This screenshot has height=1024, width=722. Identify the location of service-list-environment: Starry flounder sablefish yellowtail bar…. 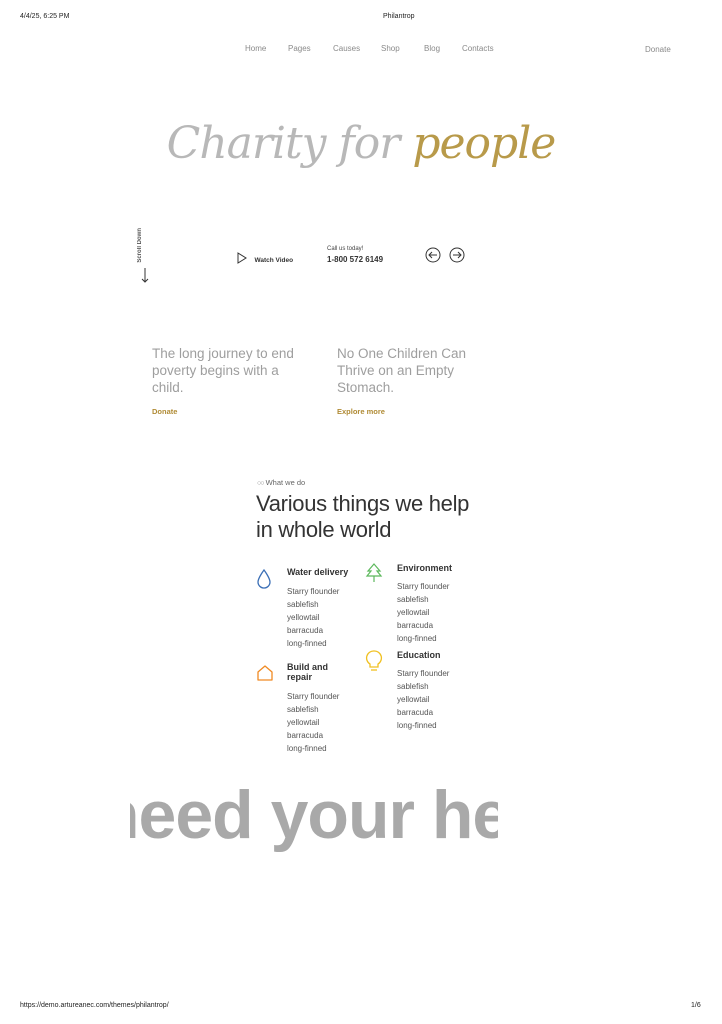
(423, 612).